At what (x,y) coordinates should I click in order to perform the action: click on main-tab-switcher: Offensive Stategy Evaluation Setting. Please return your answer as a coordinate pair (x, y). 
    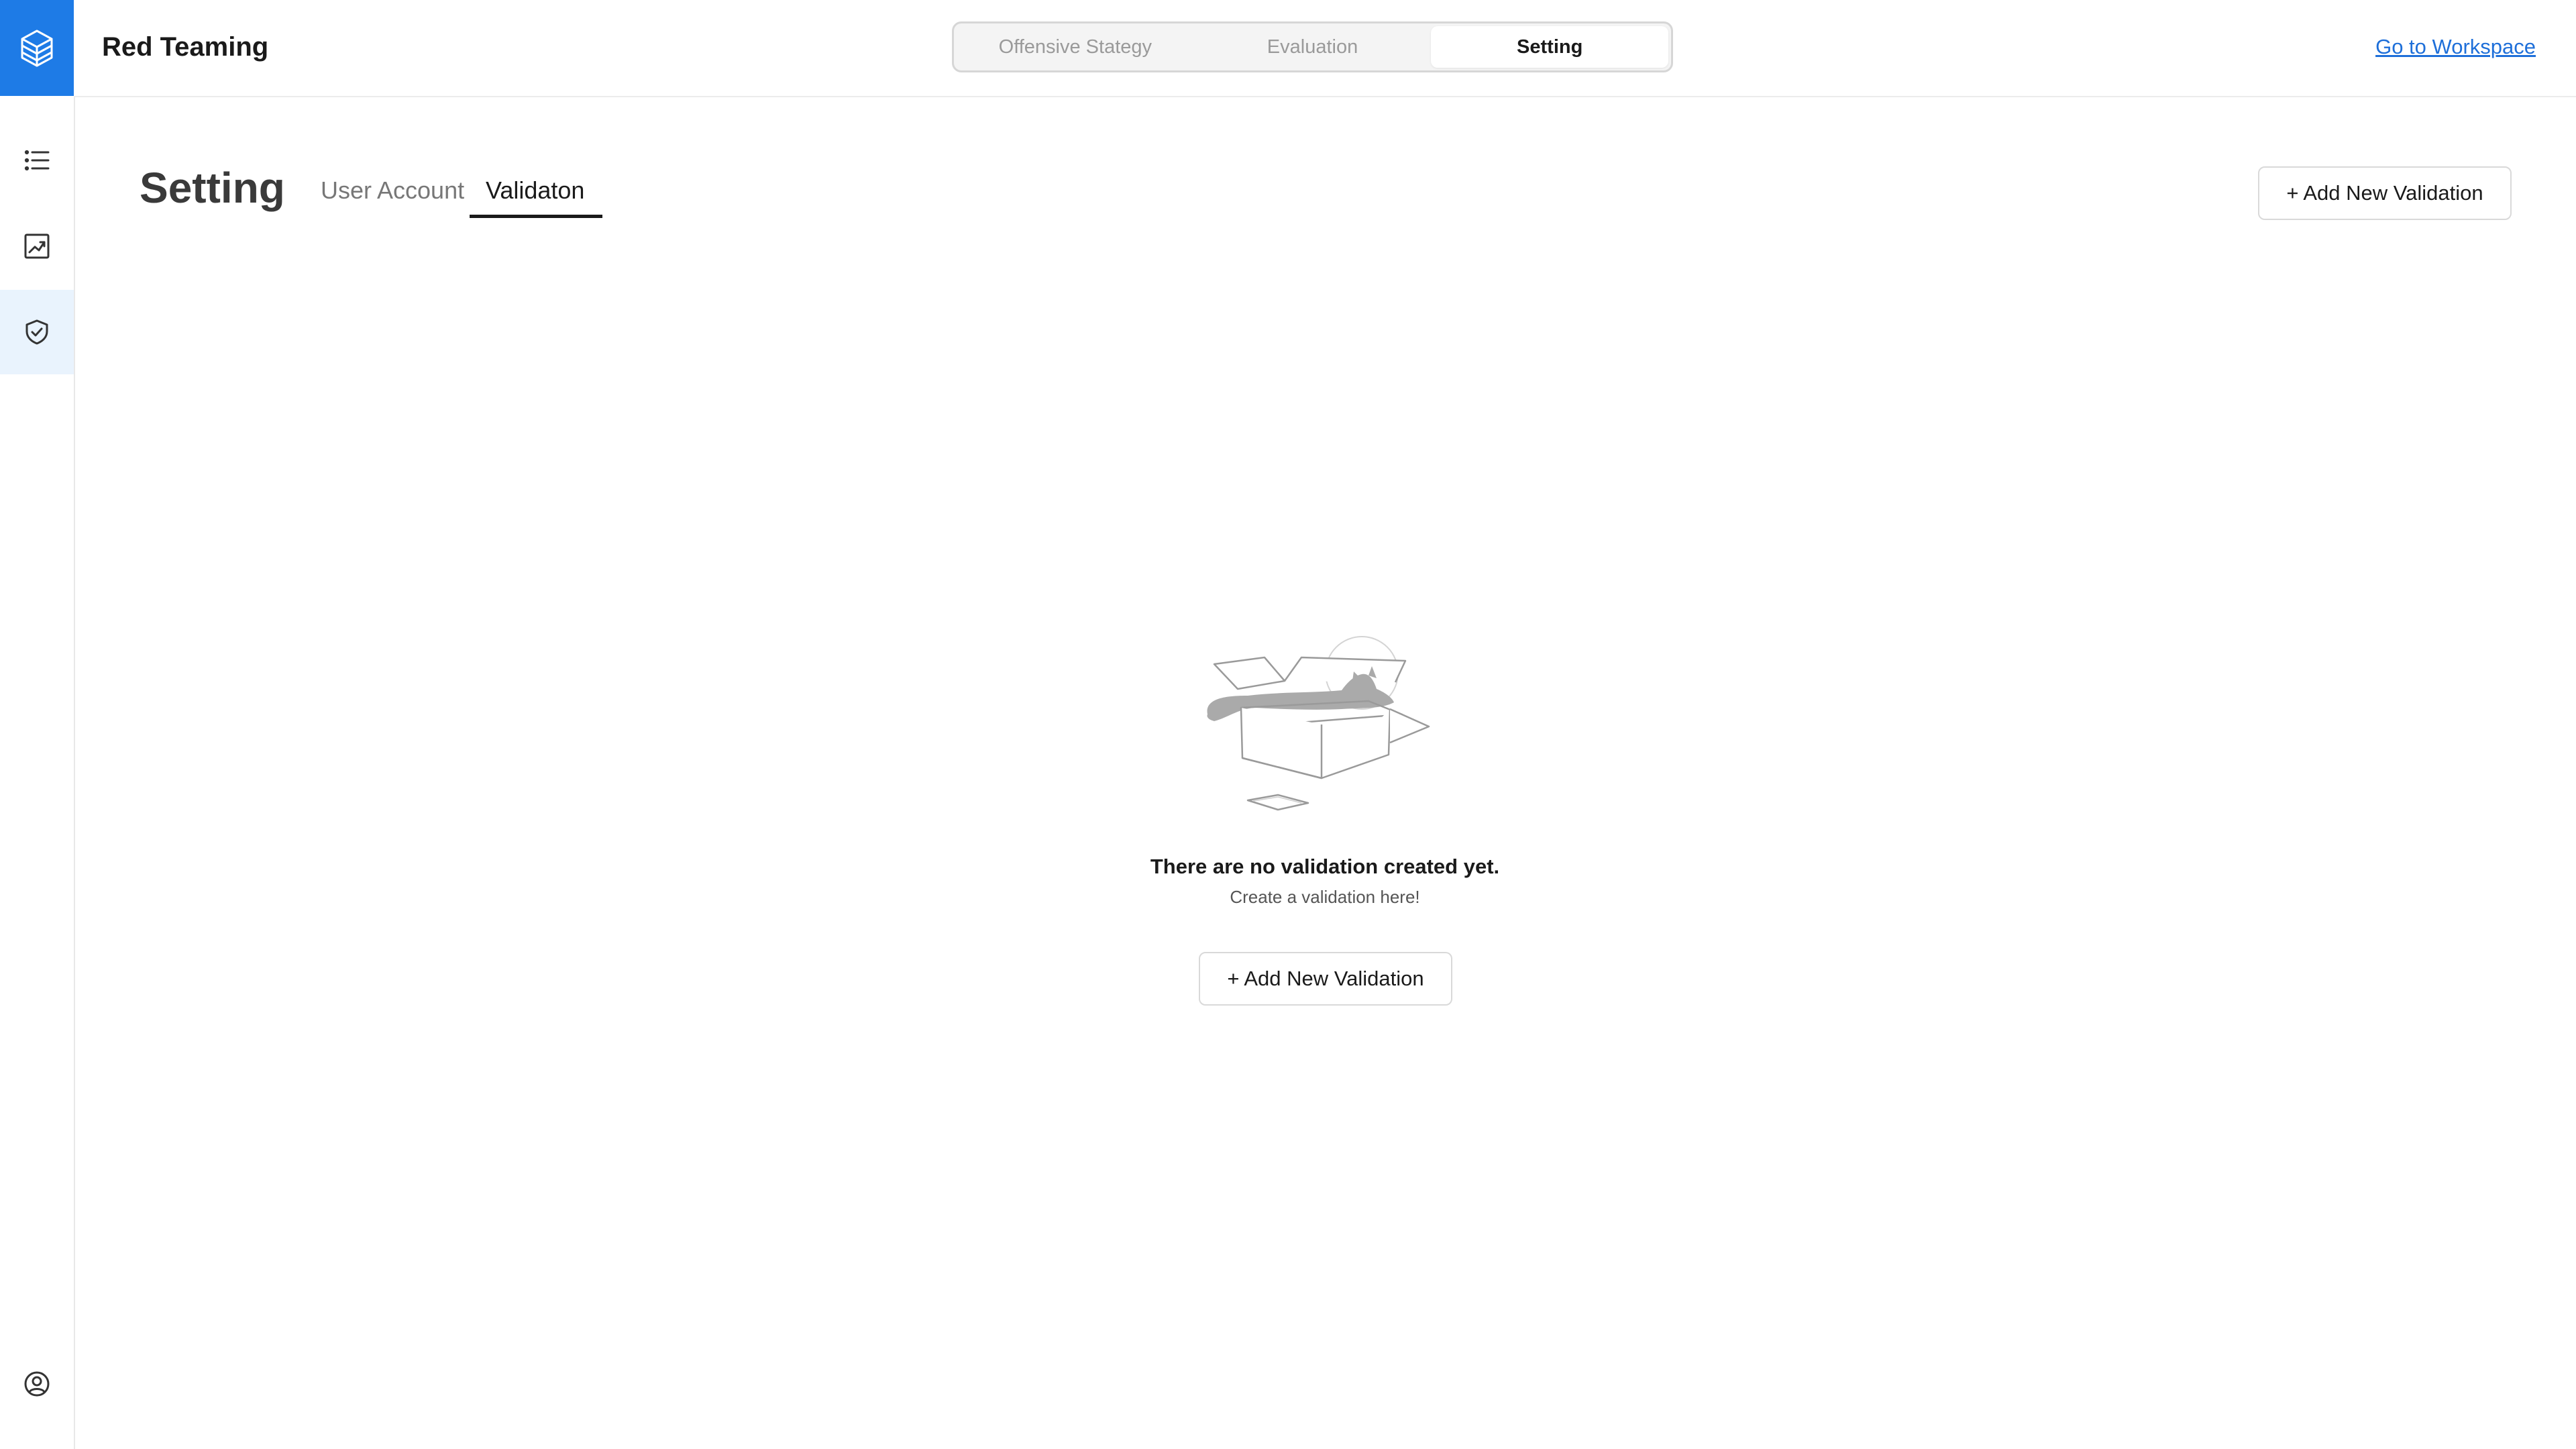
    Looking at the image, I should click on (1312, 46).